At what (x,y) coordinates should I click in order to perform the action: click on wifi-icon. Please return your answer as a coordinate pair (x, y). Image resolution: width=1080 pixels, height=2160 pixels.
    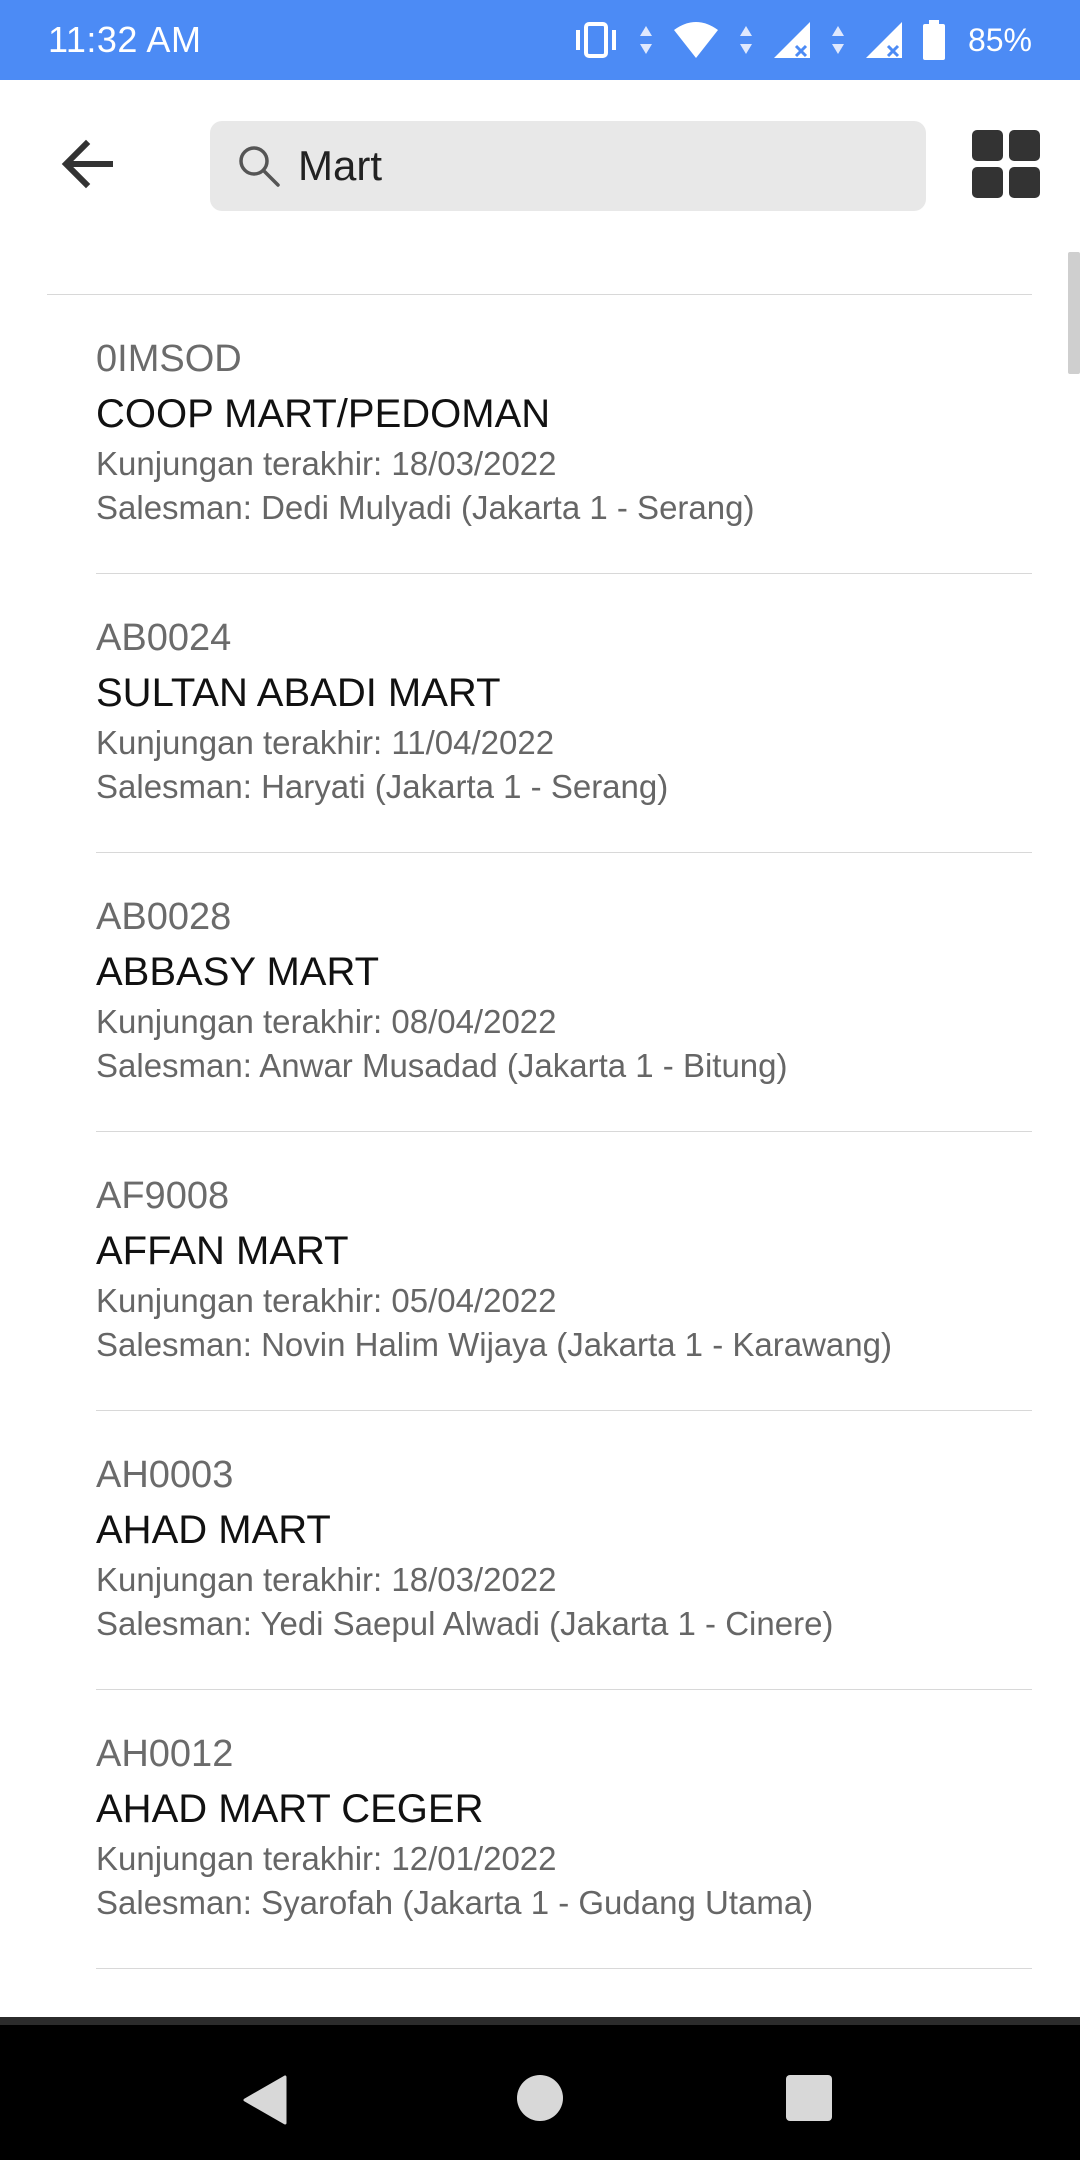
    Looking at the image, I should click on (696, 40).